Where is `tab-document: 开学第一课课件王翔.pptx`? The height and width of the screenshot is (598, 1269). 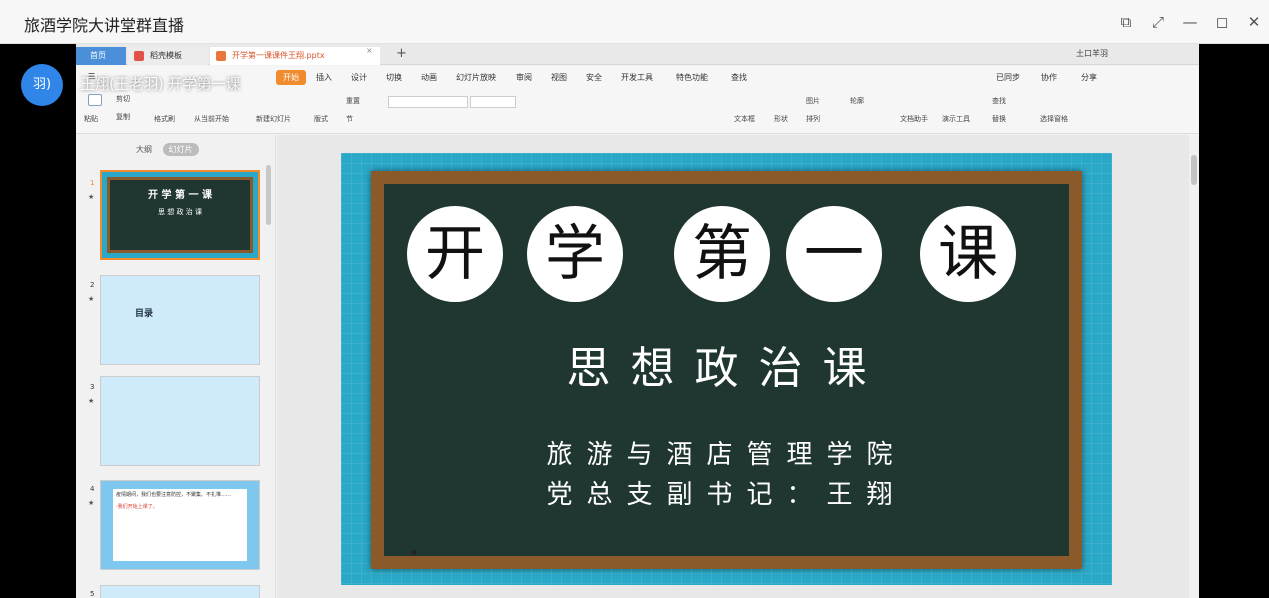 tab-document: 开学第一课课件王翔.pptx is located at coordinates (295, 56).